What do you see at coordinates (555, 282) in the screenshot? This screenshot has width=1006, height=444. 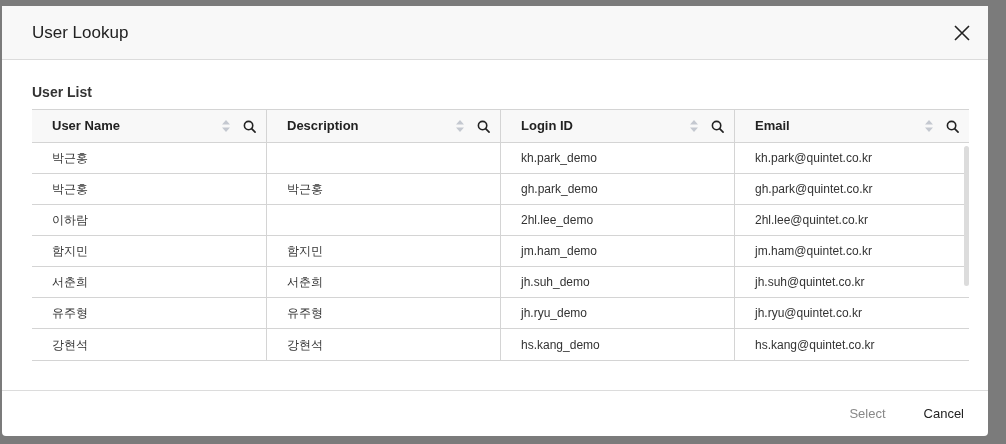 I see `table-cell-text: jh.suh_demo` at bounding box center [555, 282].